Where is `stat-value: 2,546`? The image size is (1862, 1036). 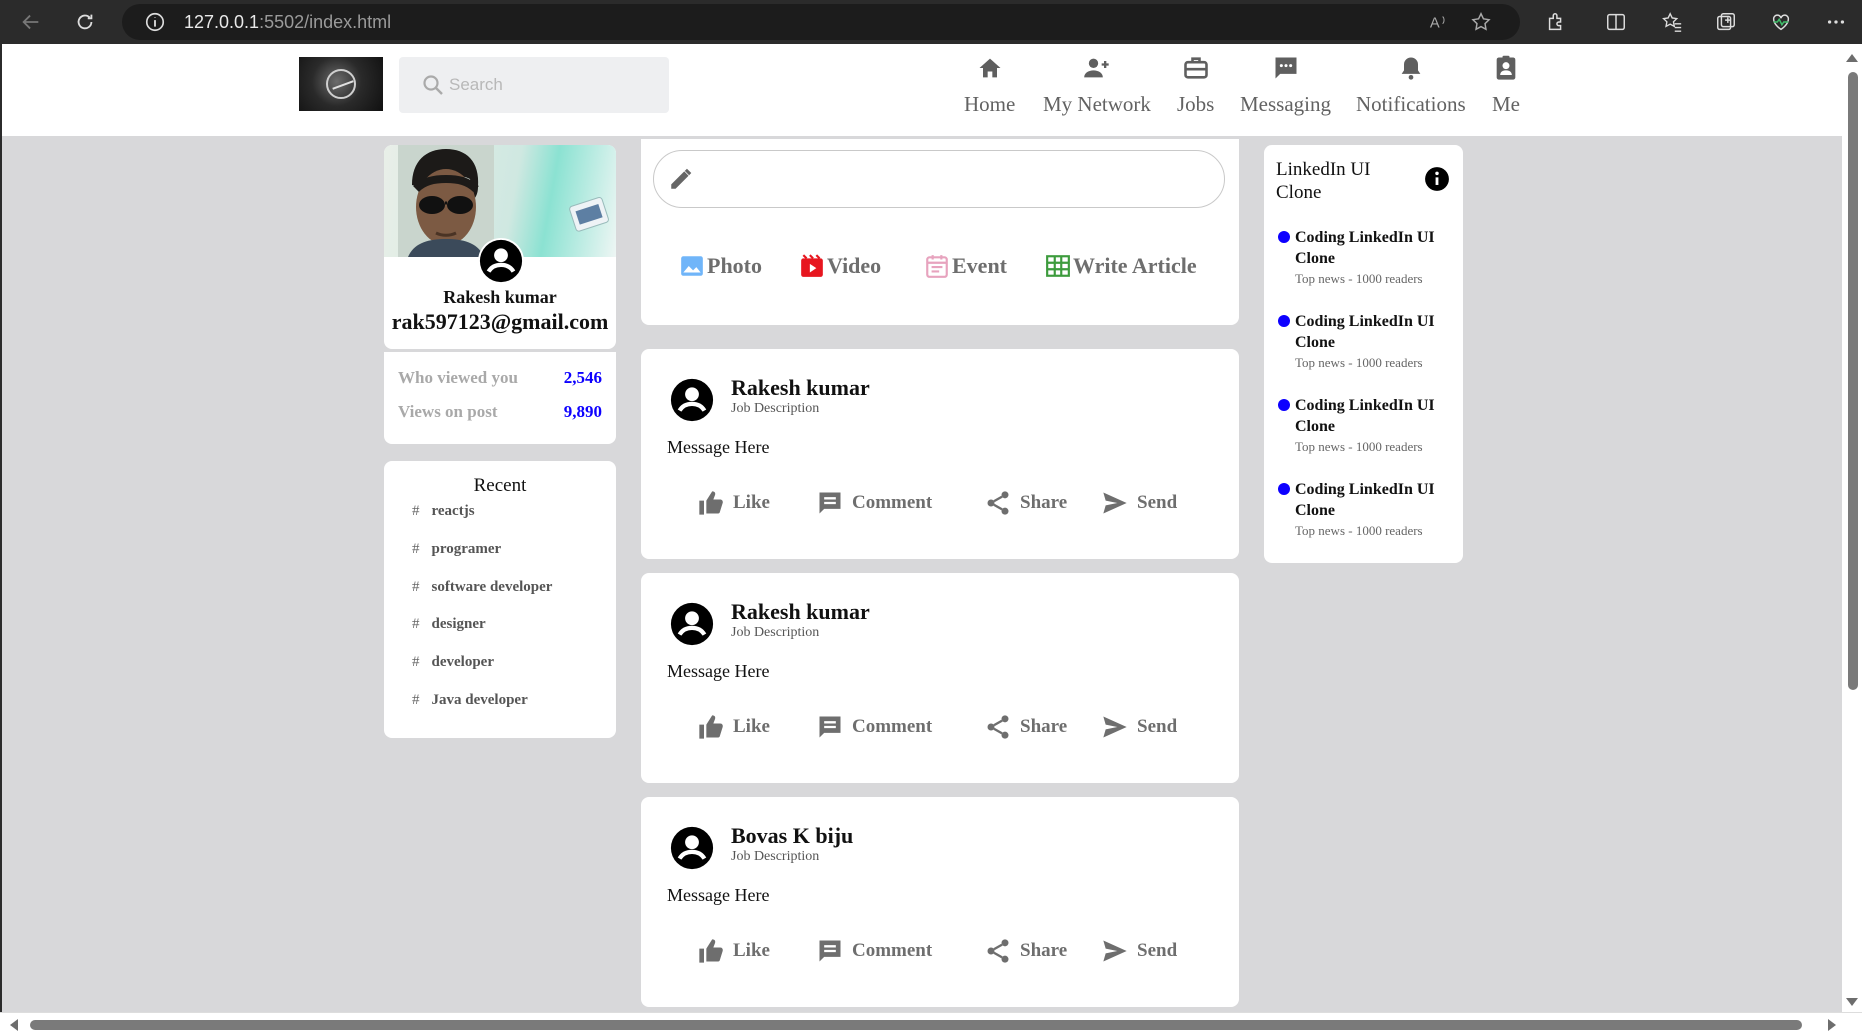 stat-value: 2,546 is located at coordinates (582, 377).